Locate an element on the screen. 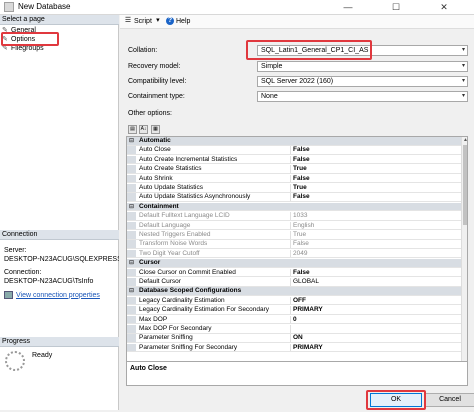  property-row: Default Fulltext Language LCID 1033 is located at coordinates (294, 216).